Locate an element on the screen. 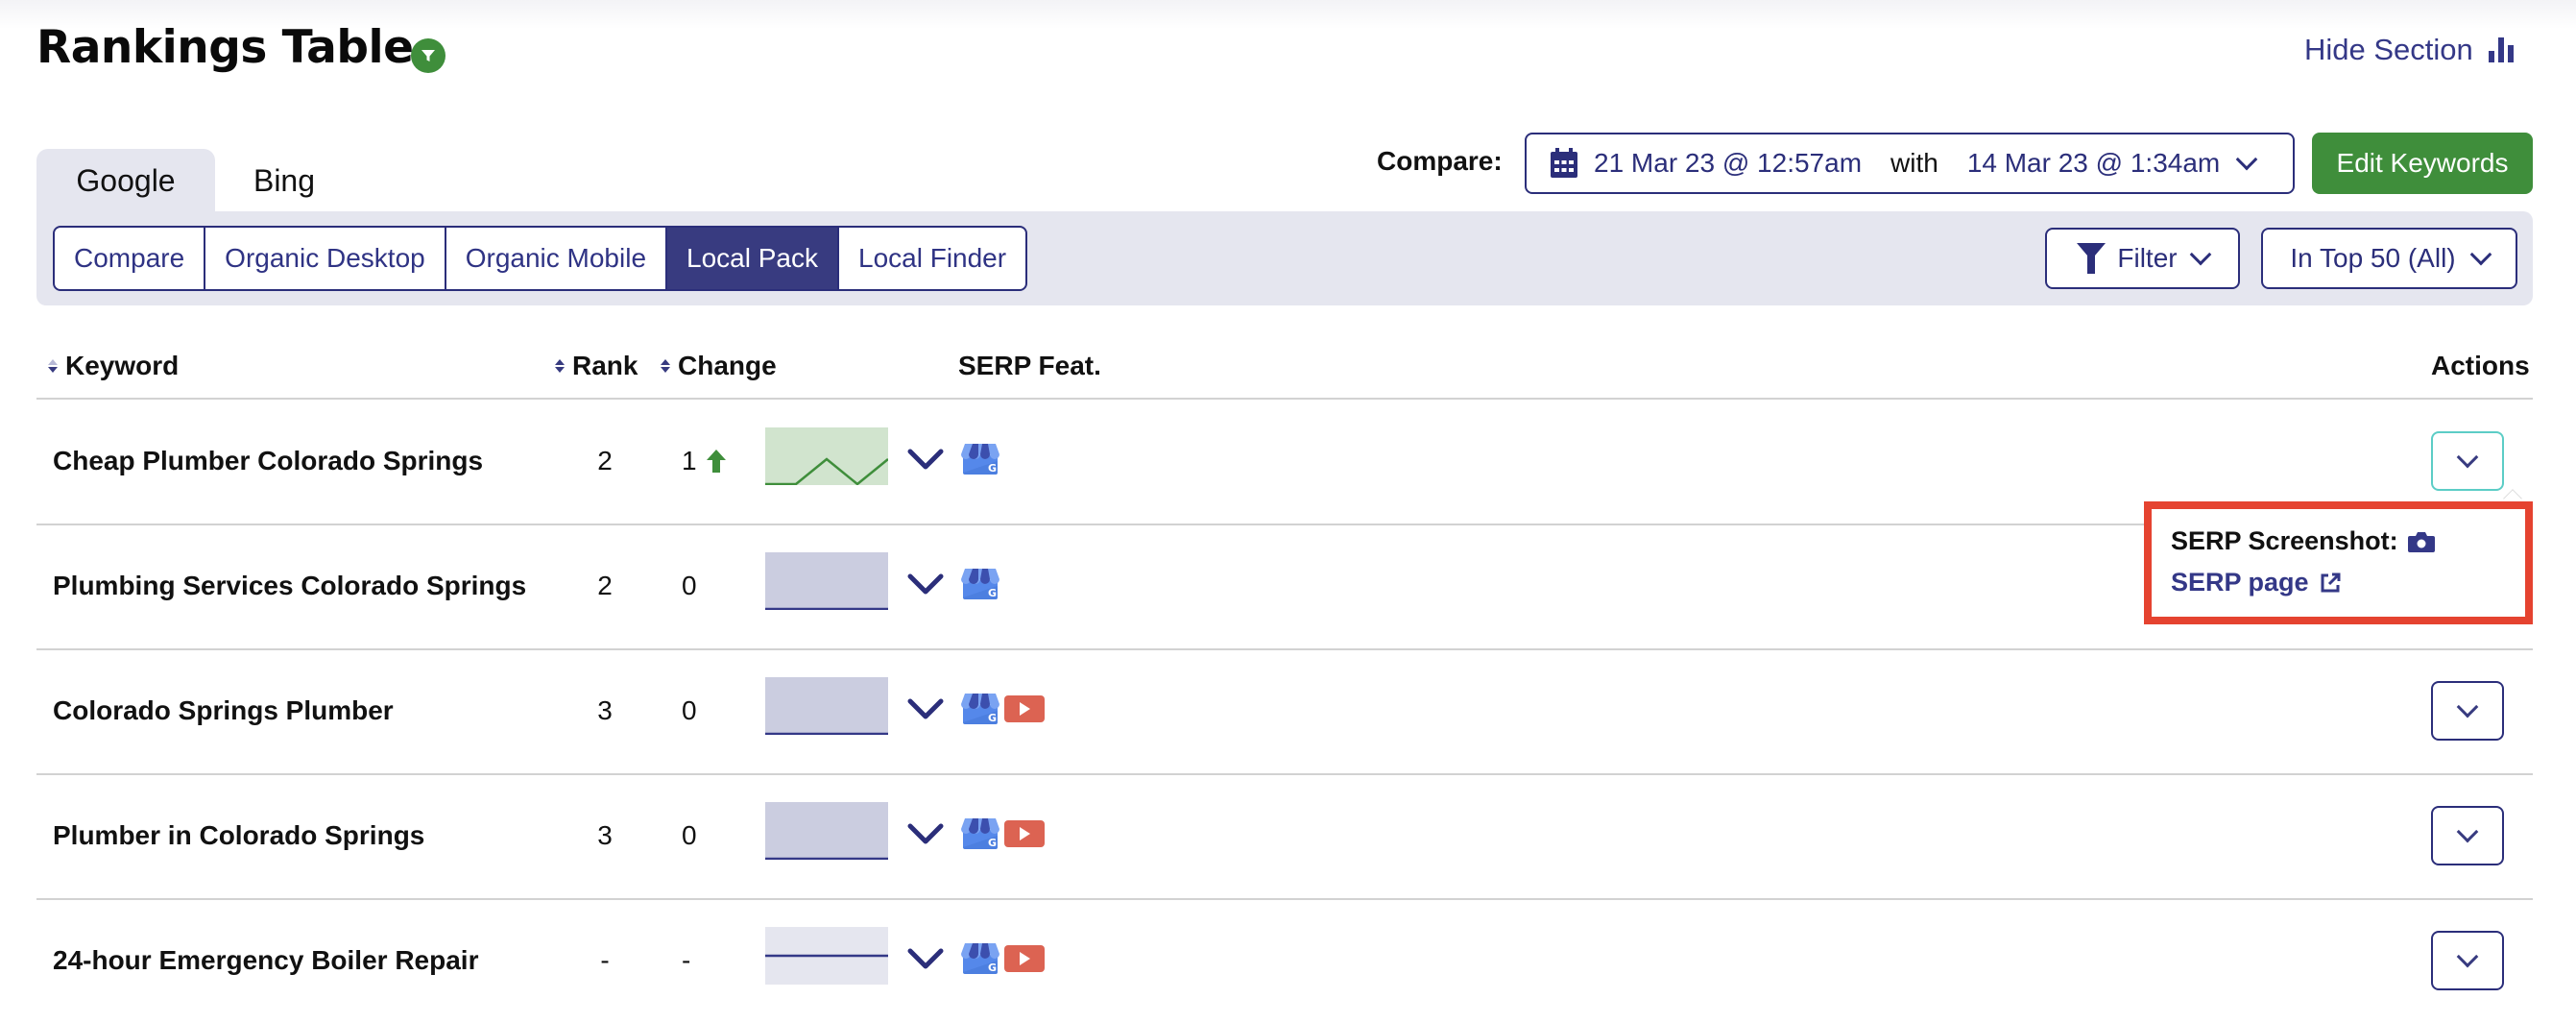 The image size is (2576, 1023). serp-screenshot-item: SERP Screenshot: is located at coordinates (2338, 541).